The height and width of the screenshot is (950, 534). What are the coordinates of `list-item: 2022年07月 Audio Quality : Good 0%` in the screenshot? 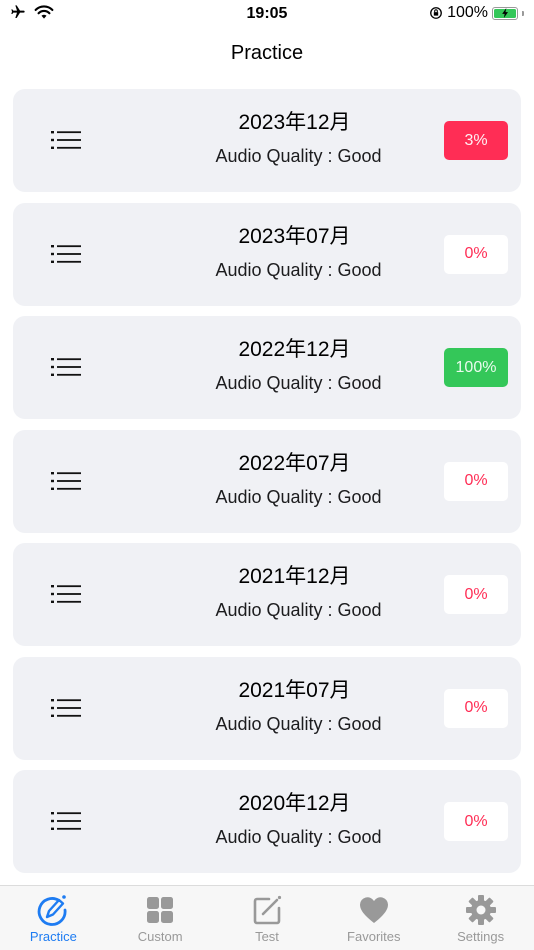 It's located at (267, 481).